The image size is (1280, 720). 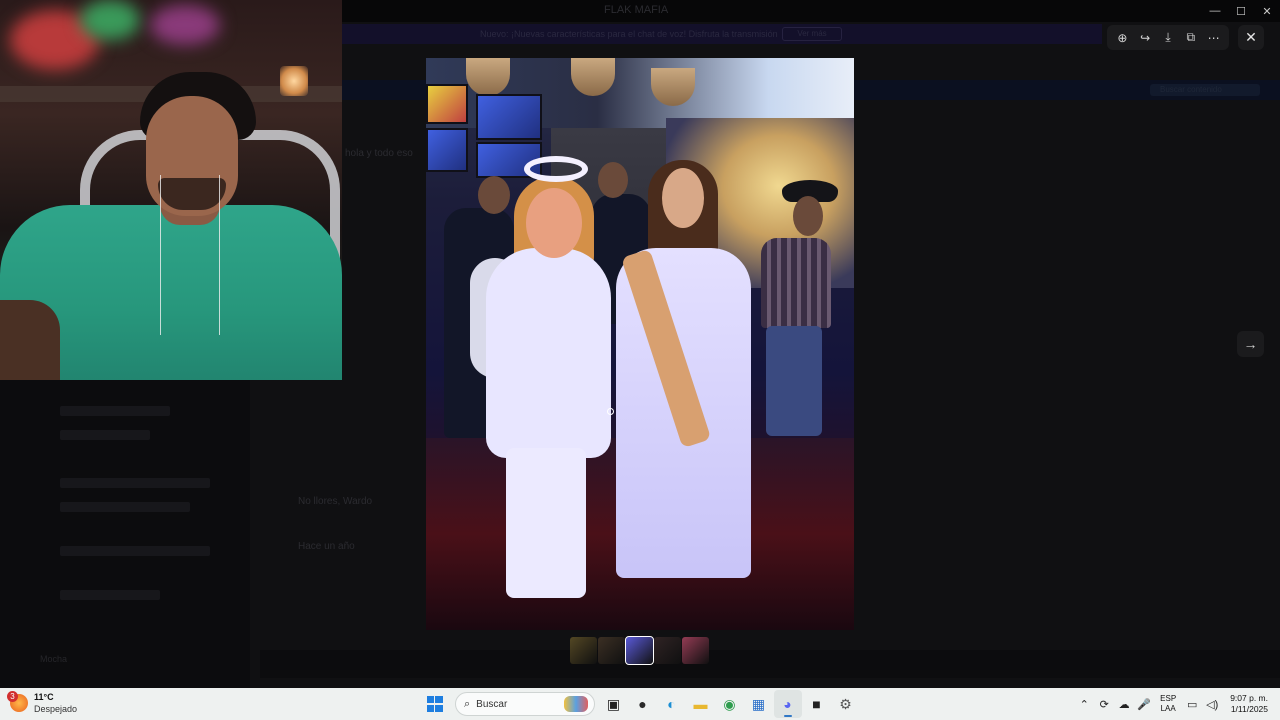 I want to click on start-button, so click(x=435, y=704).